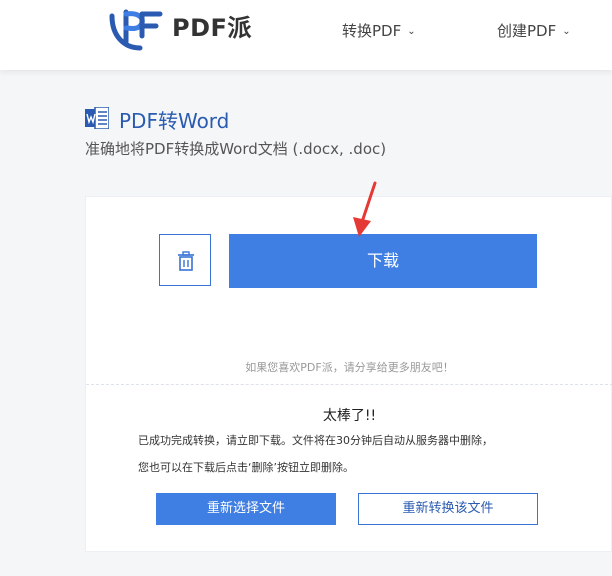  I want to click on trash-icon, so click(186, 261).